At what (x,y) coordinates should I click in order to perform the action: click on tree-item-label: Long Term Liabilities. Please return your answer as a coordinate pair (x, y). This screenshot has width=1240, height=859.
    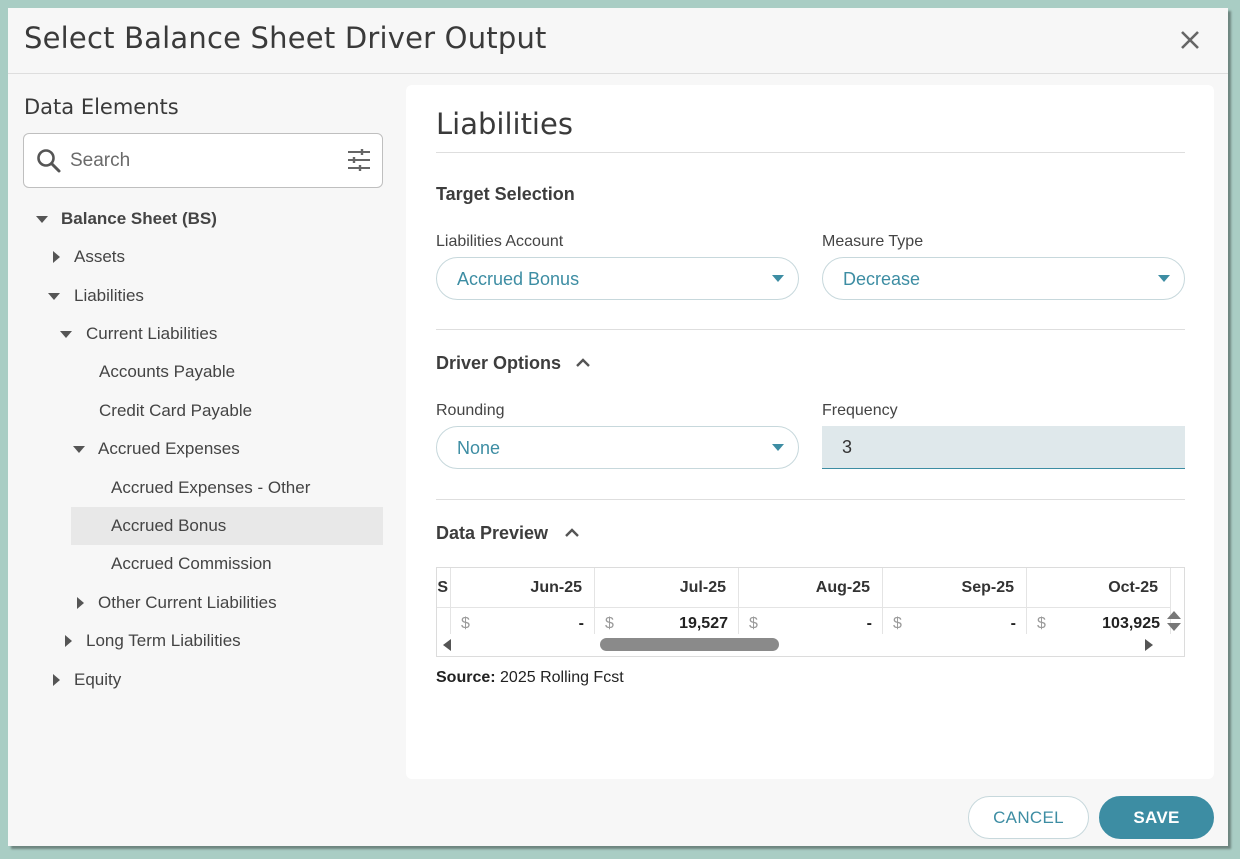
    Looking at the image, I should click on (163, 640).